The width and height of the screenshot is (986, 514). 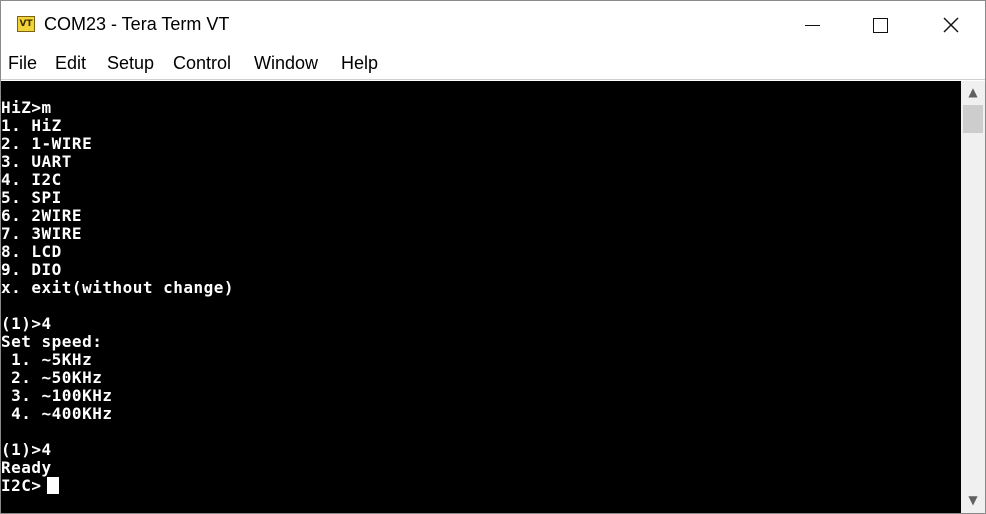 I want to click on terminal-line: 2. ~50KHz, so click(x=52, y=377).